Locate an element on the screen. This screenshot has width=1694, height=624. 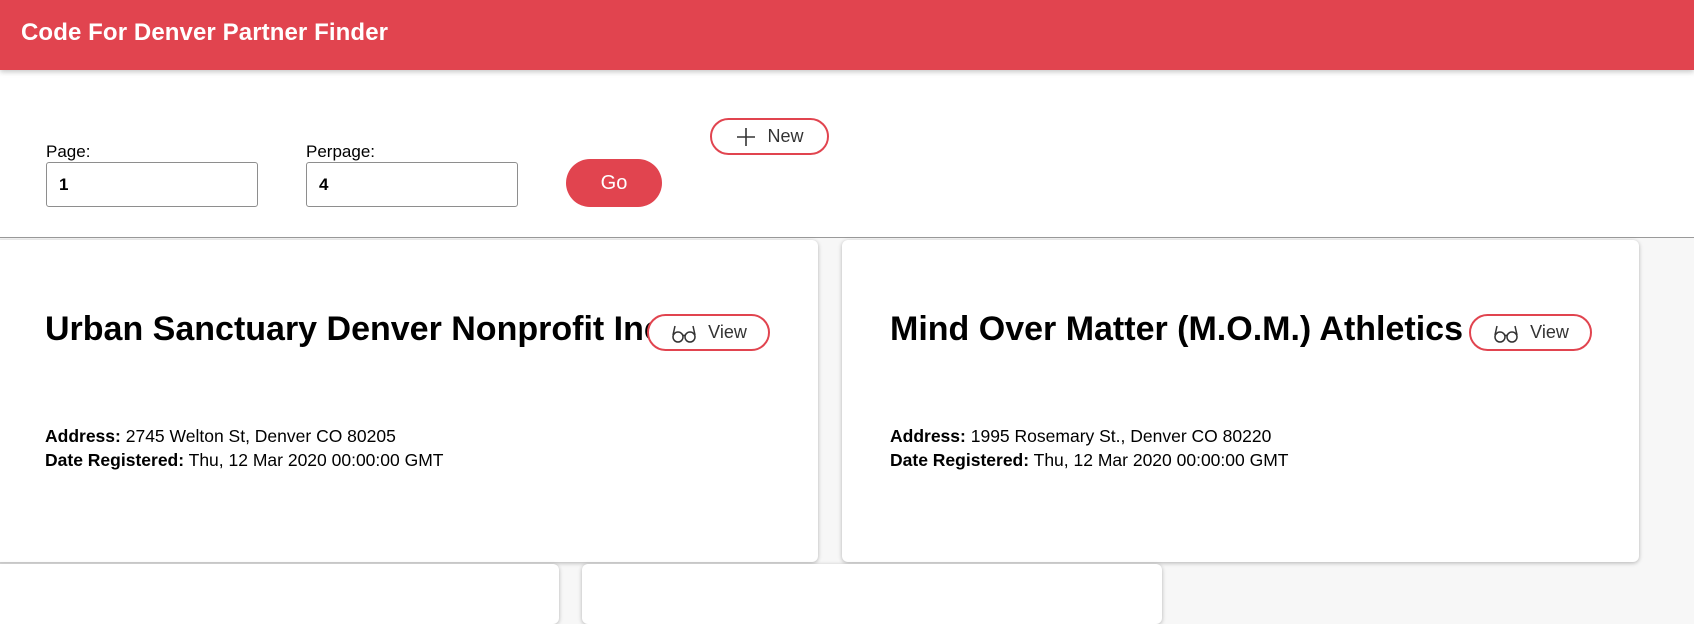
address-line: Address: 2745 Welton St, Denver CO 80205 is located at coordinates (220, 436).